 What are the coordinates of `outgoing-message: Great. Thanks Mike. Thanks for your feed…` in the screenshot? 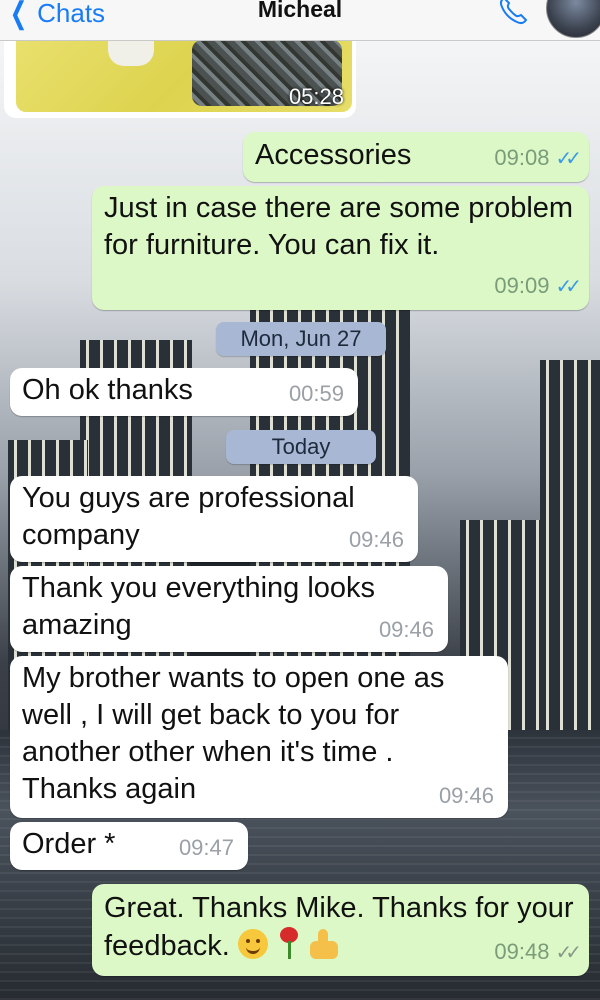 It's located at (340, 930).